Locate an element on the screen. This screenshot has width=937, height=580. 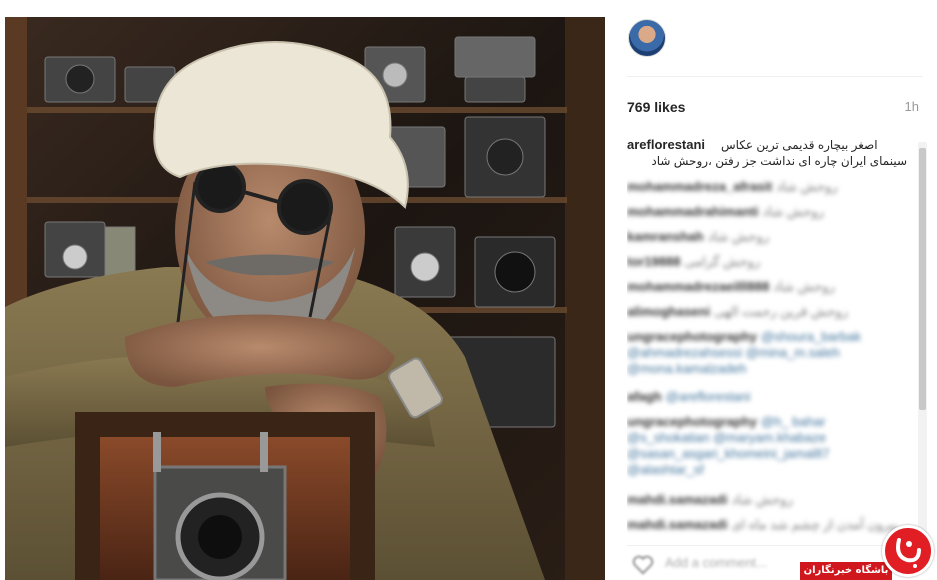
list-item: tor19888 روحش گرامی is located at coordinates (693, 262).